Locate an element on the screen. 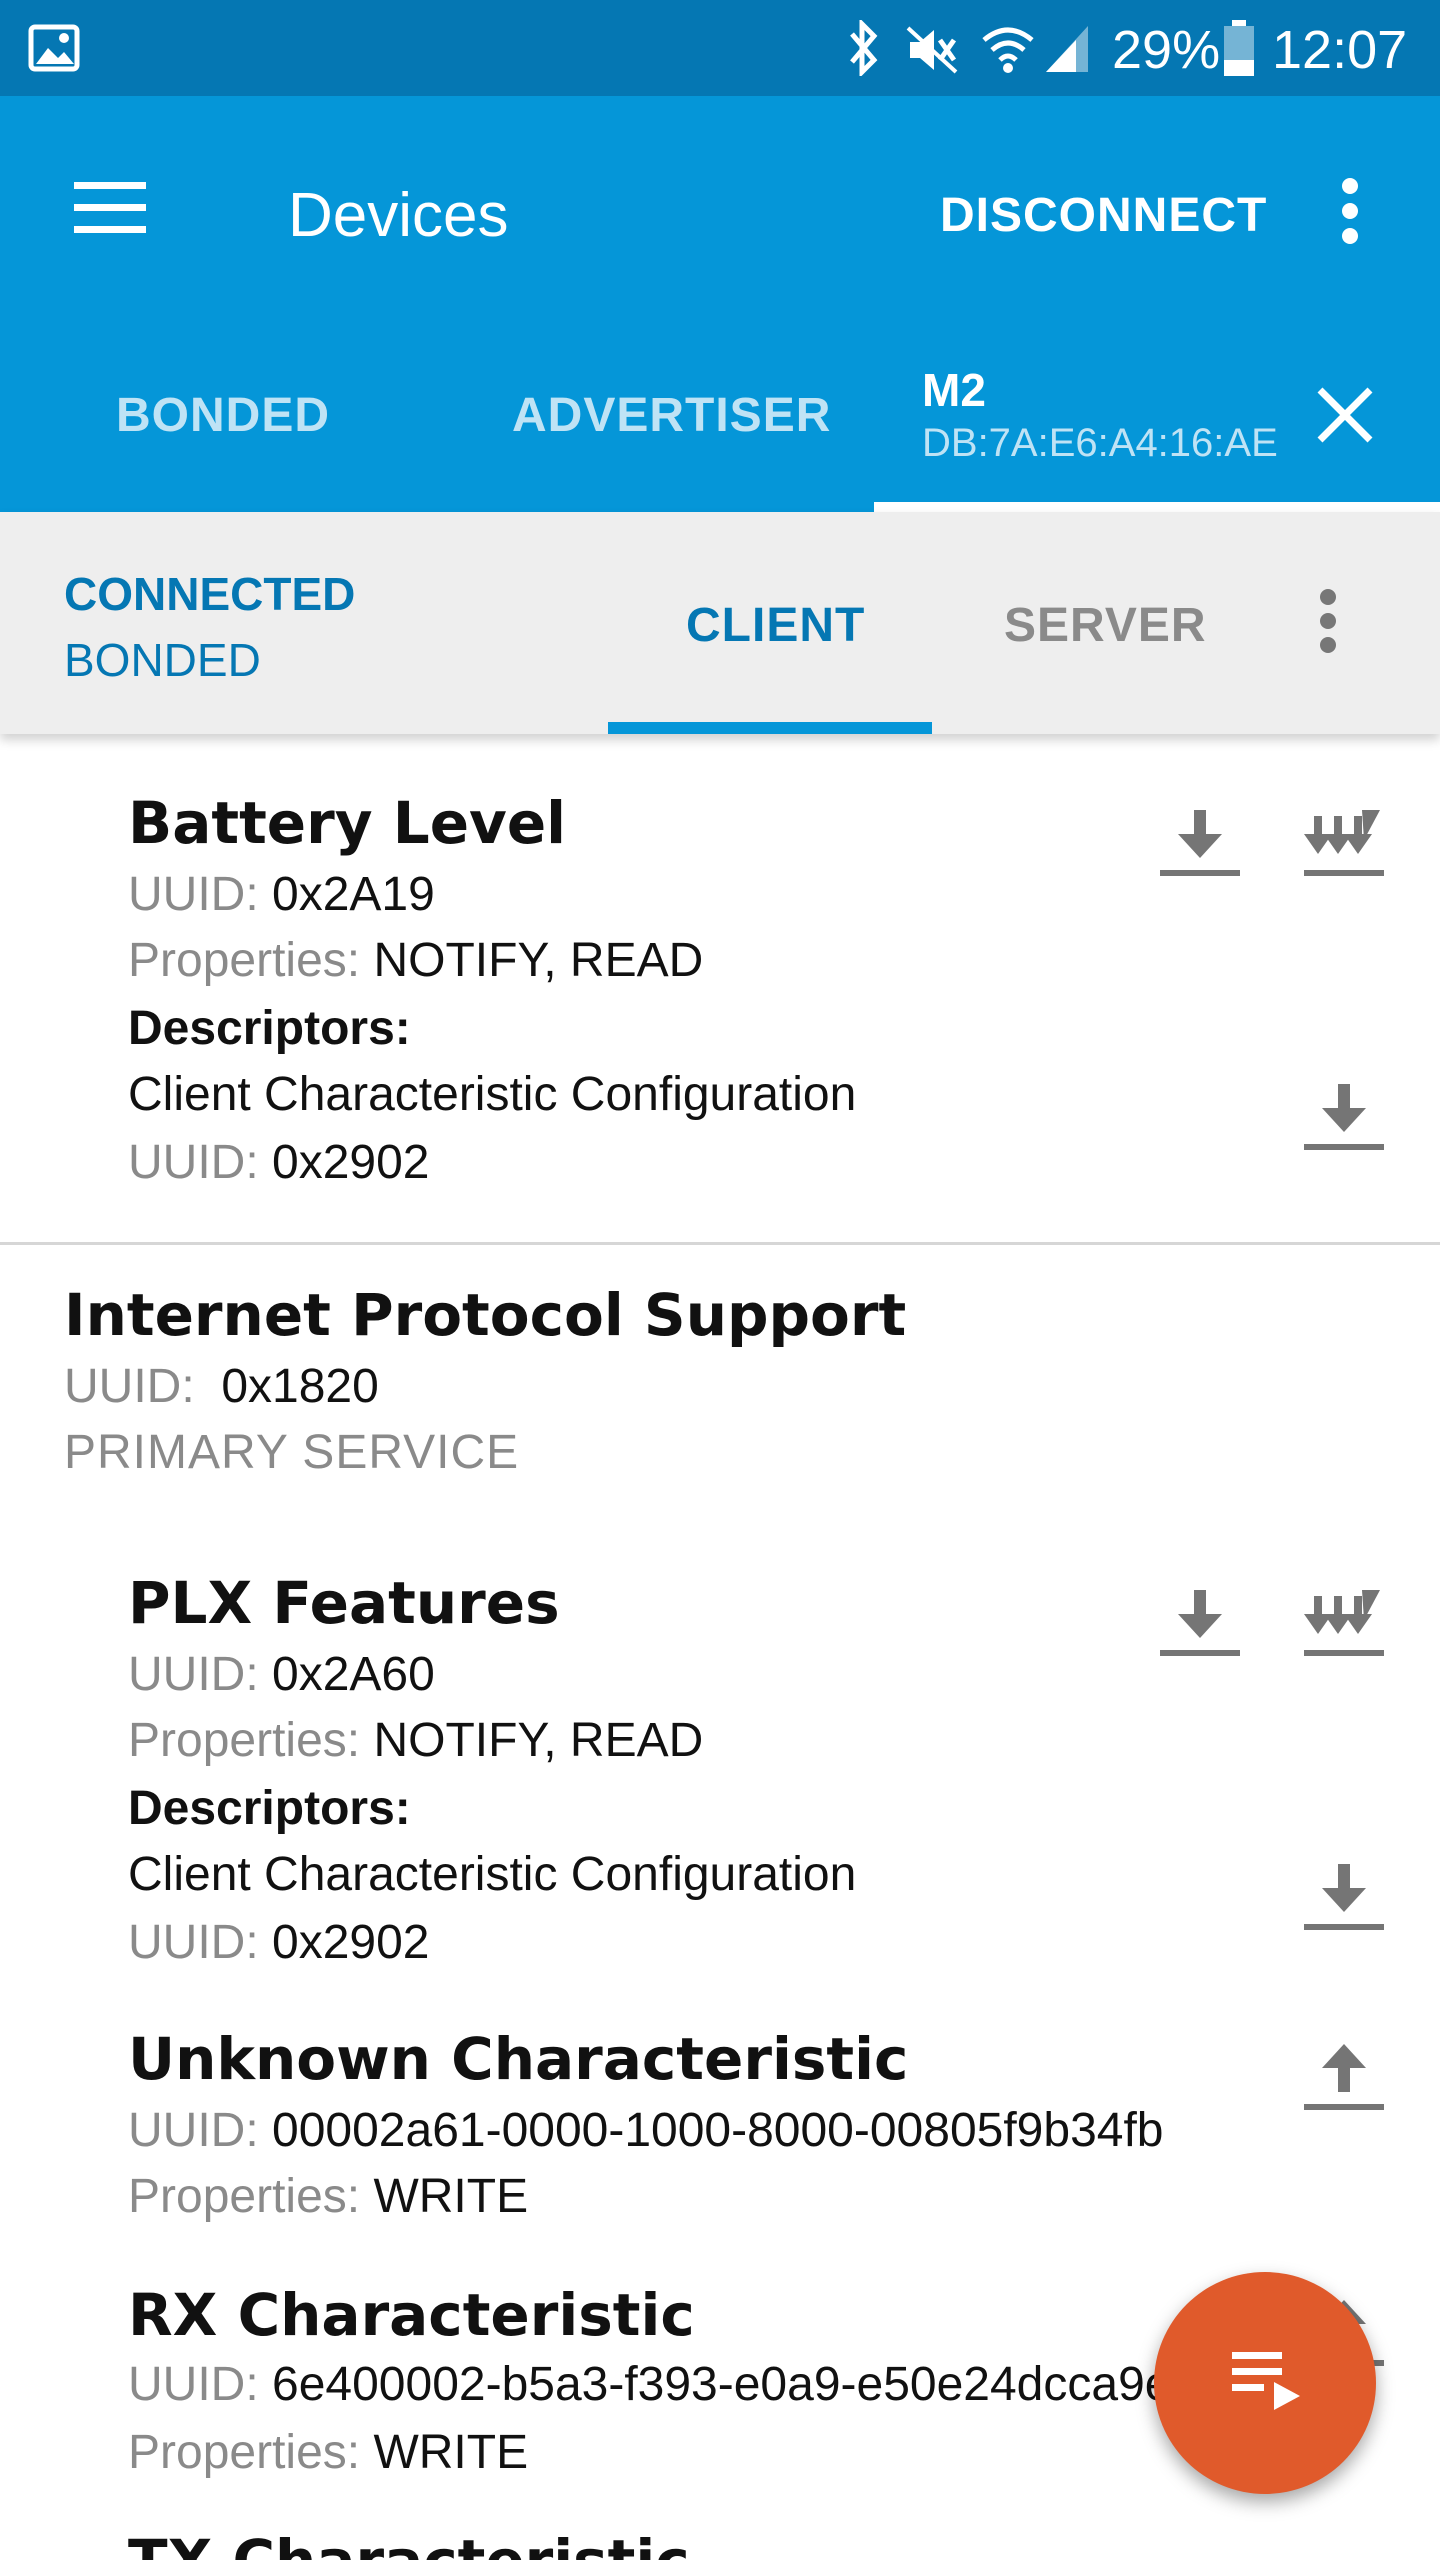 Image resolution: width=1440 pixels, height=2560 pixels. uuid-value: 0x2A19 is located at coordinates (353, 894).